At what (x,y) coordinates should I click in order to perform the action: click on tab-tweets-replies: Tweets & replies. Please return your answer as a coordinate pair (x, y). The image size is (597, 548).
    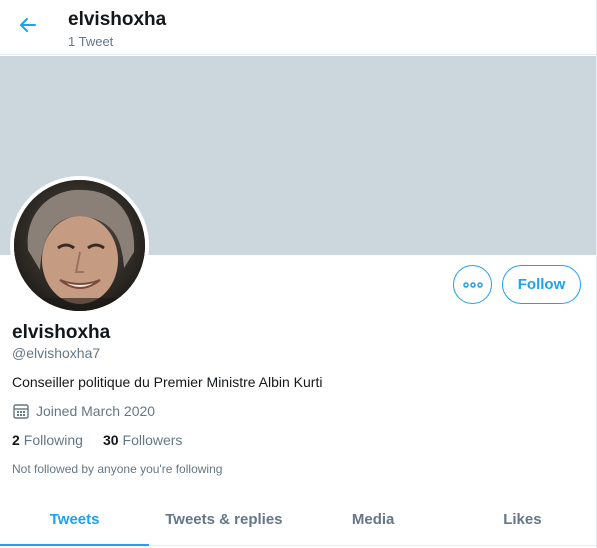
    Looking at the image, I should click on (223, 519).